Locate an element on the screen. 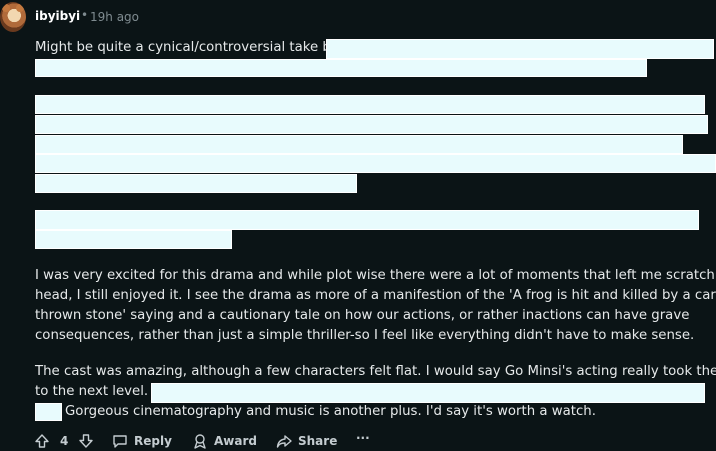  reply-button: Reply is located at coordinates (142, 441).